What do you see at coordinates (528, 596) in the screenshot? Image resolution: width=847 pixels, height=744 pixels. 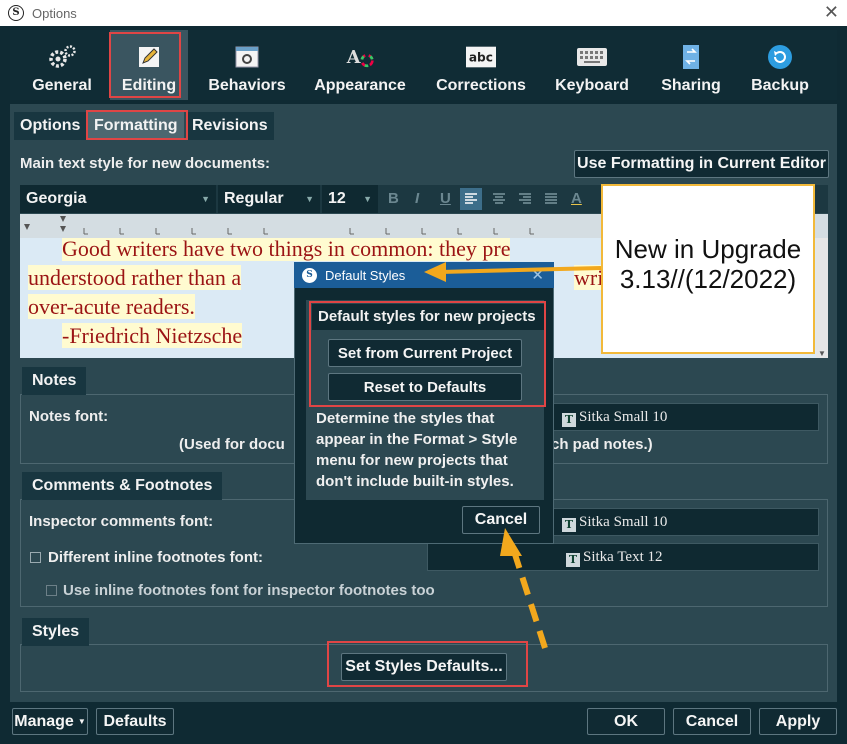 I see `arrow-to-cancel` at bounding box center [528, 596].